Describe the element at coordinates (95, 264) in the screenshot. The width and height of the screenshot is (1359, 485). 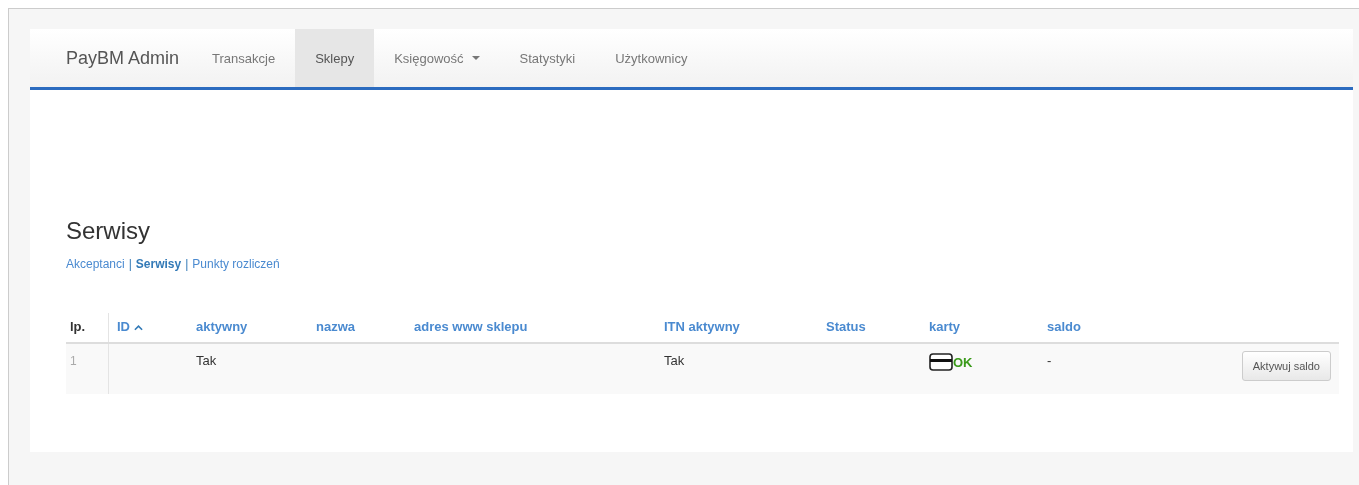
I see `subnav-link: Akceptanci` at that location.